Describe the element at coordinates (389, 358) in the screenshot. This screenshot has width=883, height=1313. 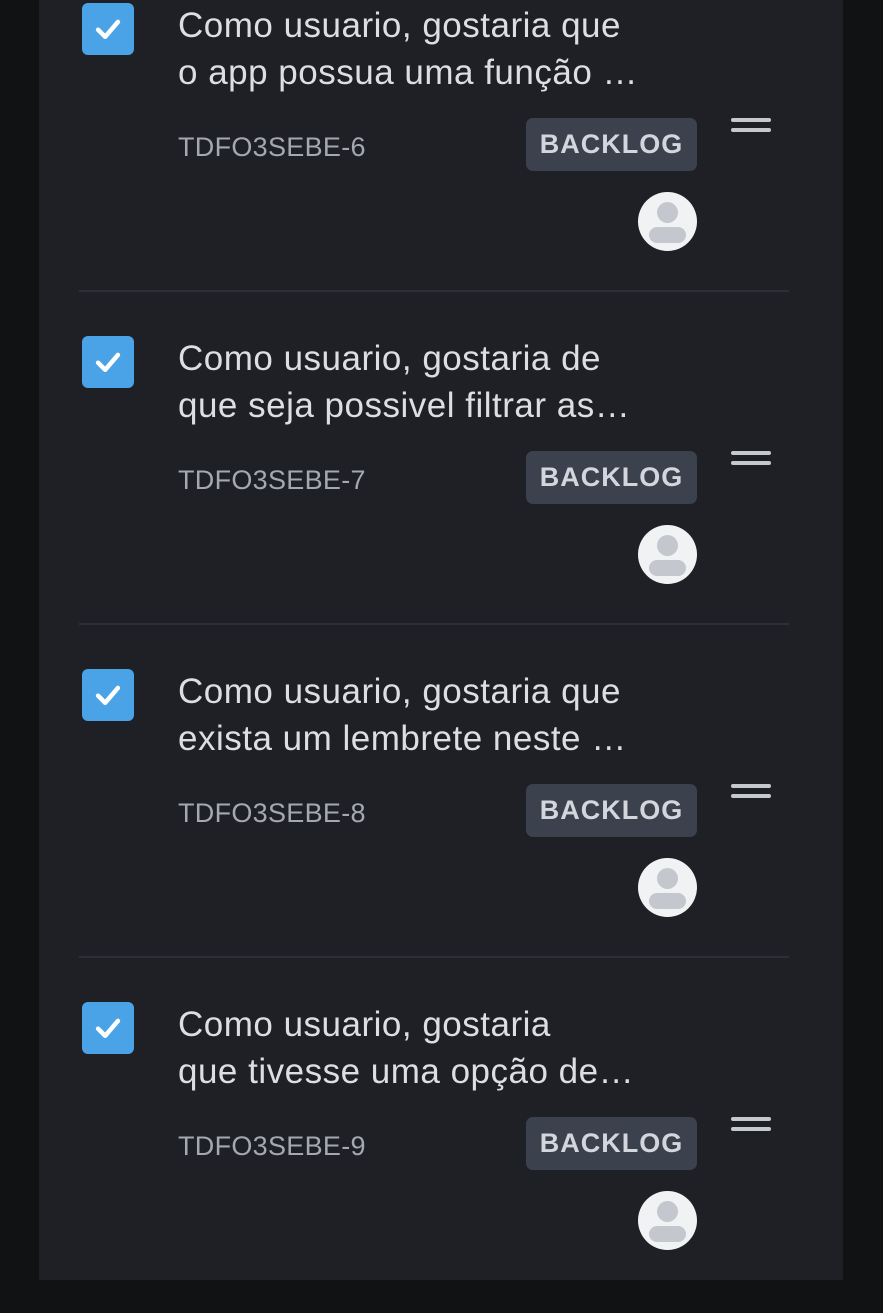
I see `issue-summary-line: Como usuario, gostaria de` at that location.